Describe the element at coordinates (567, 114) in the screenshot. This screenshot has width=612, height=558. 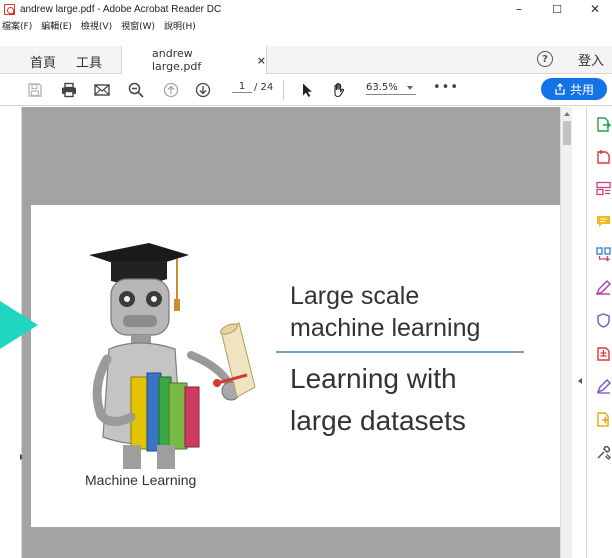
I see `scroll-up-icon` at that location.